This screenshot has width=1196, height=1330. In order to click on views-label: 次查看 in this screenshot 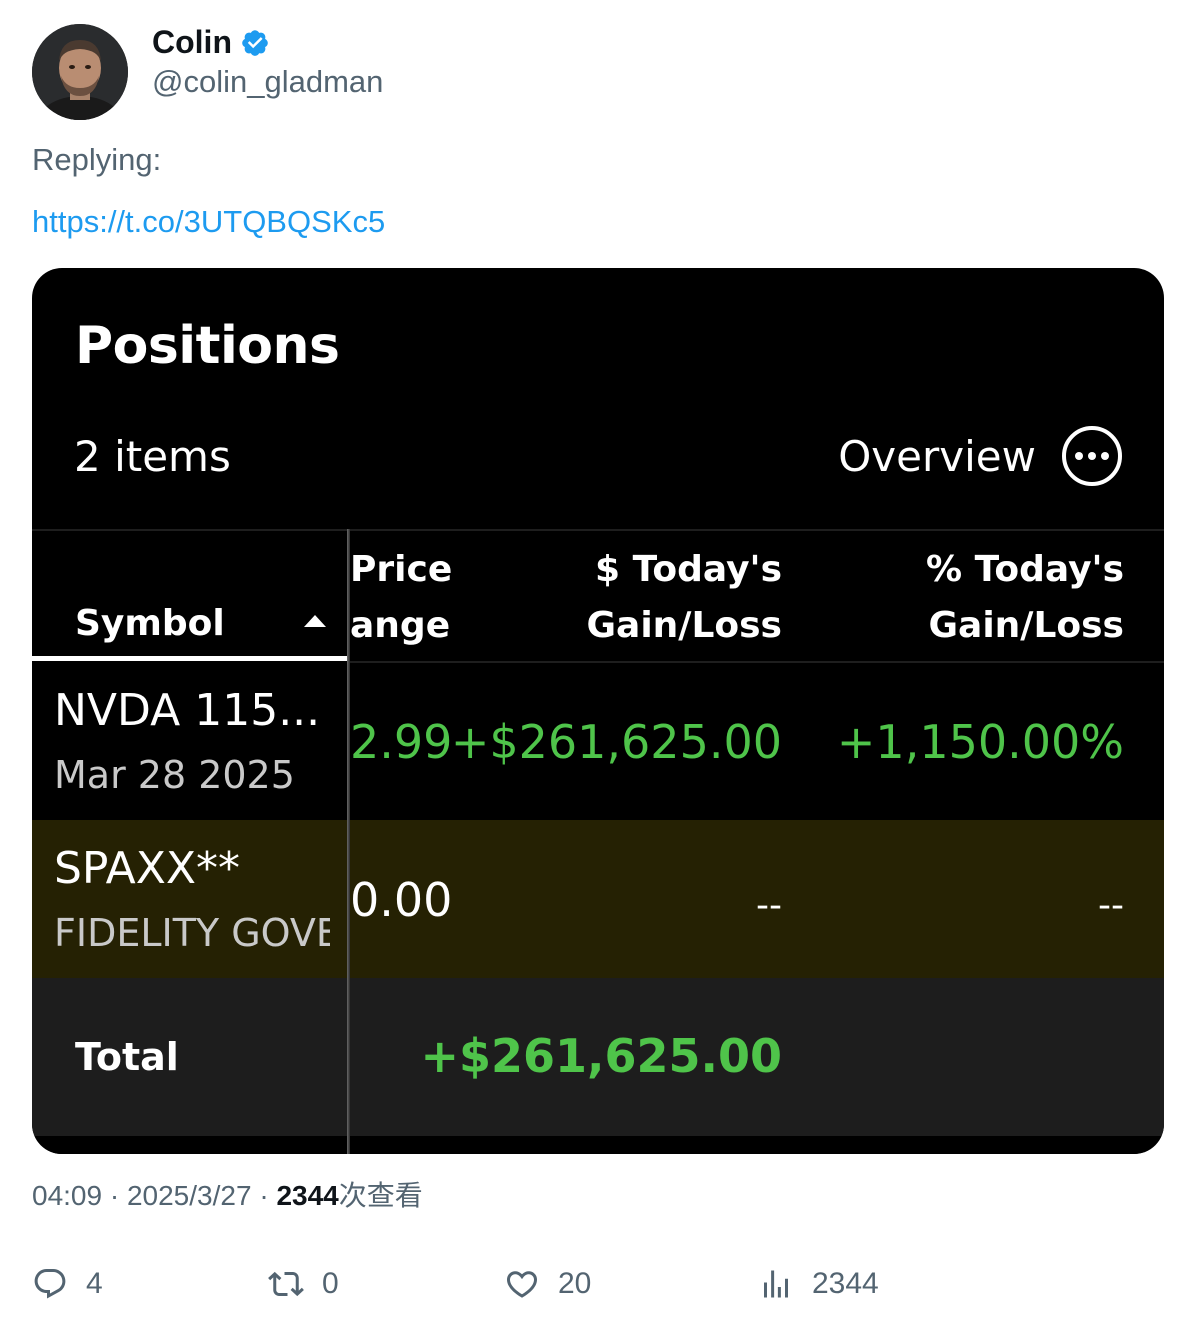, I will do `click(380, 1195)`.